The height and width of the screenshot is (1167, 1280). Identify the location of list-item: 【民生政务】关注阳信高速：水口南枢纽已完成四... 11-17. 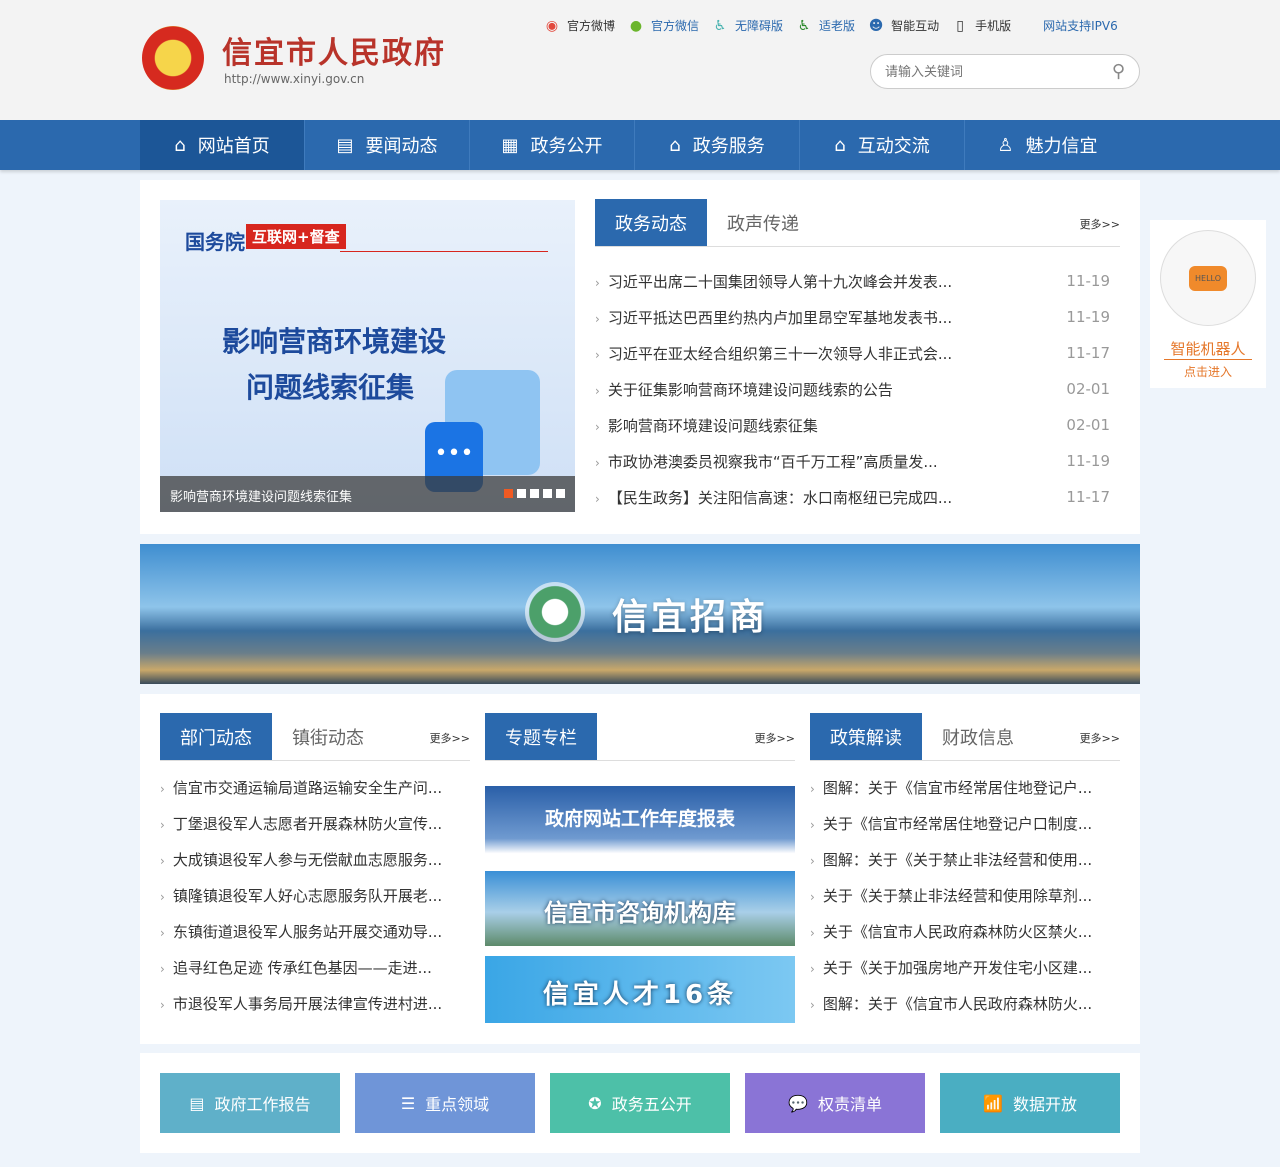
(857, 497).